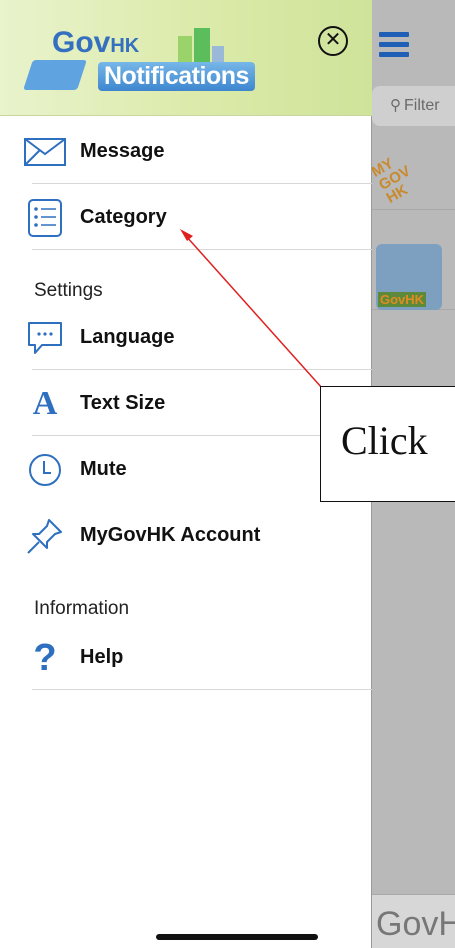  I want to click on menu-label-mute: Mute, so click(103, 469).